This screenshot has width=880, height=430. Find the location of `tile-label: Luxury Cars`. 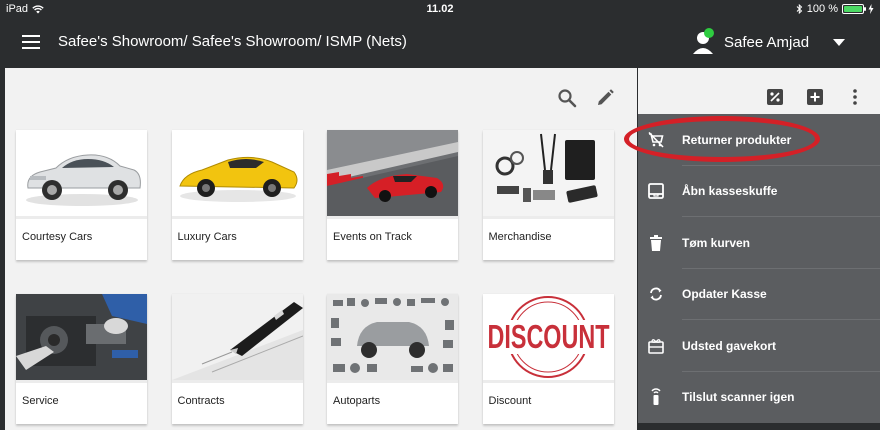

tile-label: Luxury Cars is located at coordinates (207, 237).